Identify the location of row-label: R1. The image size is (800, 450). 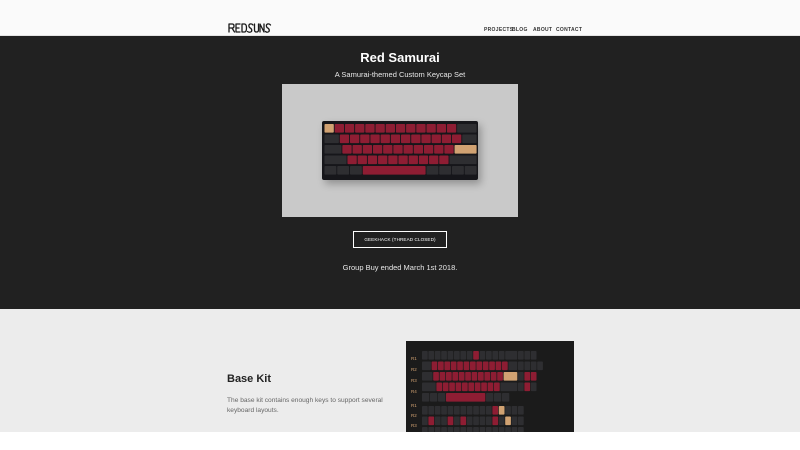
(414, 405).